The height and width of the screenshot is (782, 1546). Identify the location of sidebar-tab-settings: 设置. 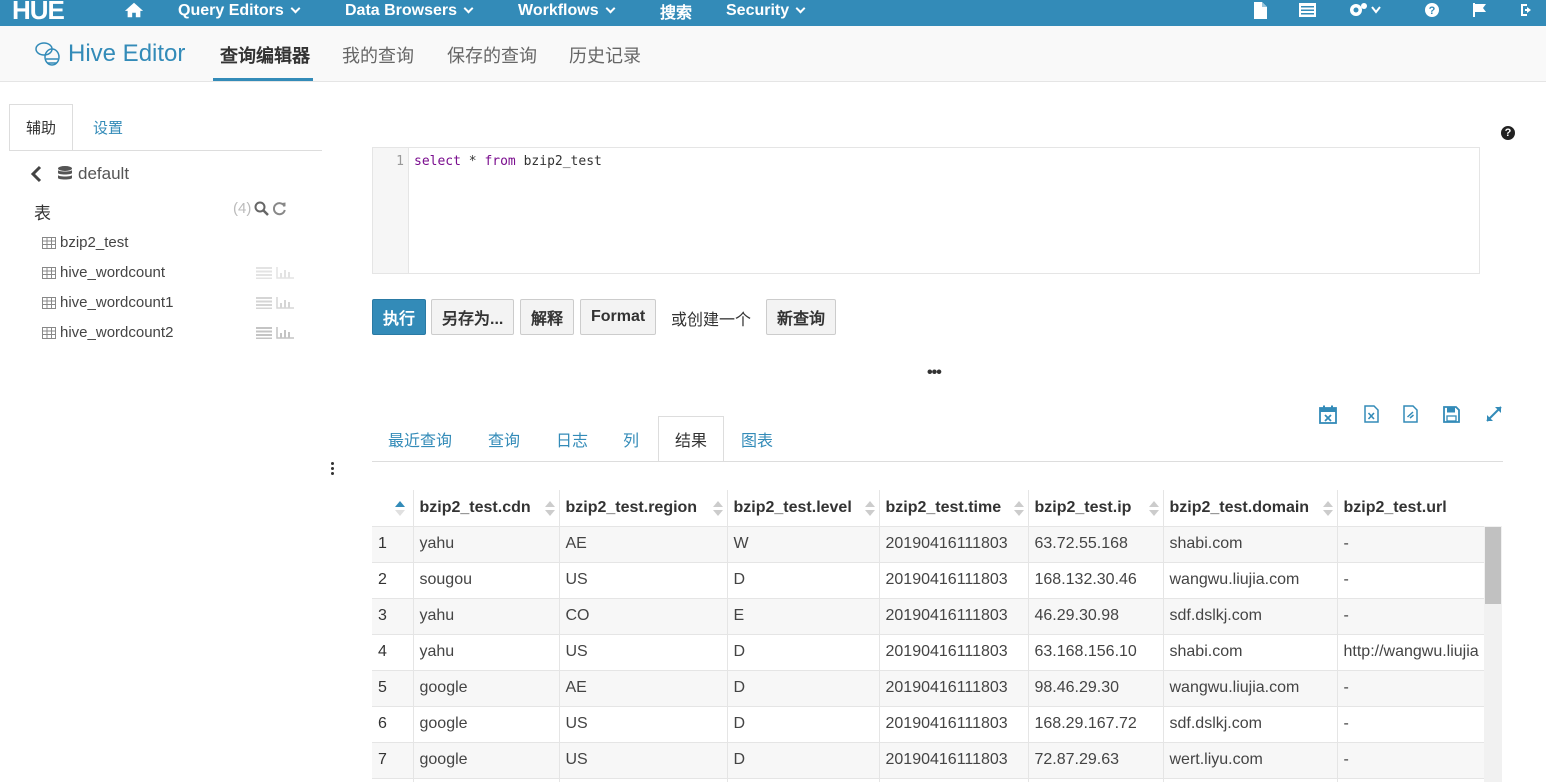
(108, 127).